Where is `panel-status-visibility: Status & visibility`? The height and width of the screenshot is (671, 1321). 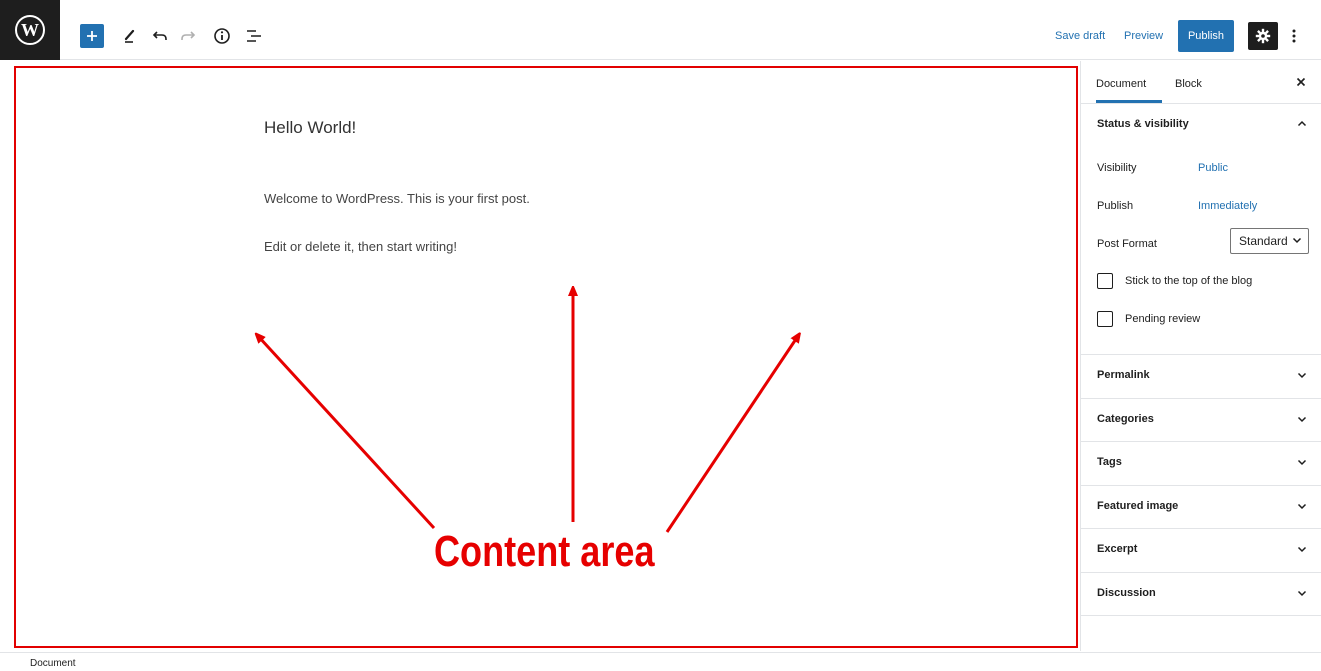
panel-status-visibility: Status & visibility is located at coordinates (1201, 125).